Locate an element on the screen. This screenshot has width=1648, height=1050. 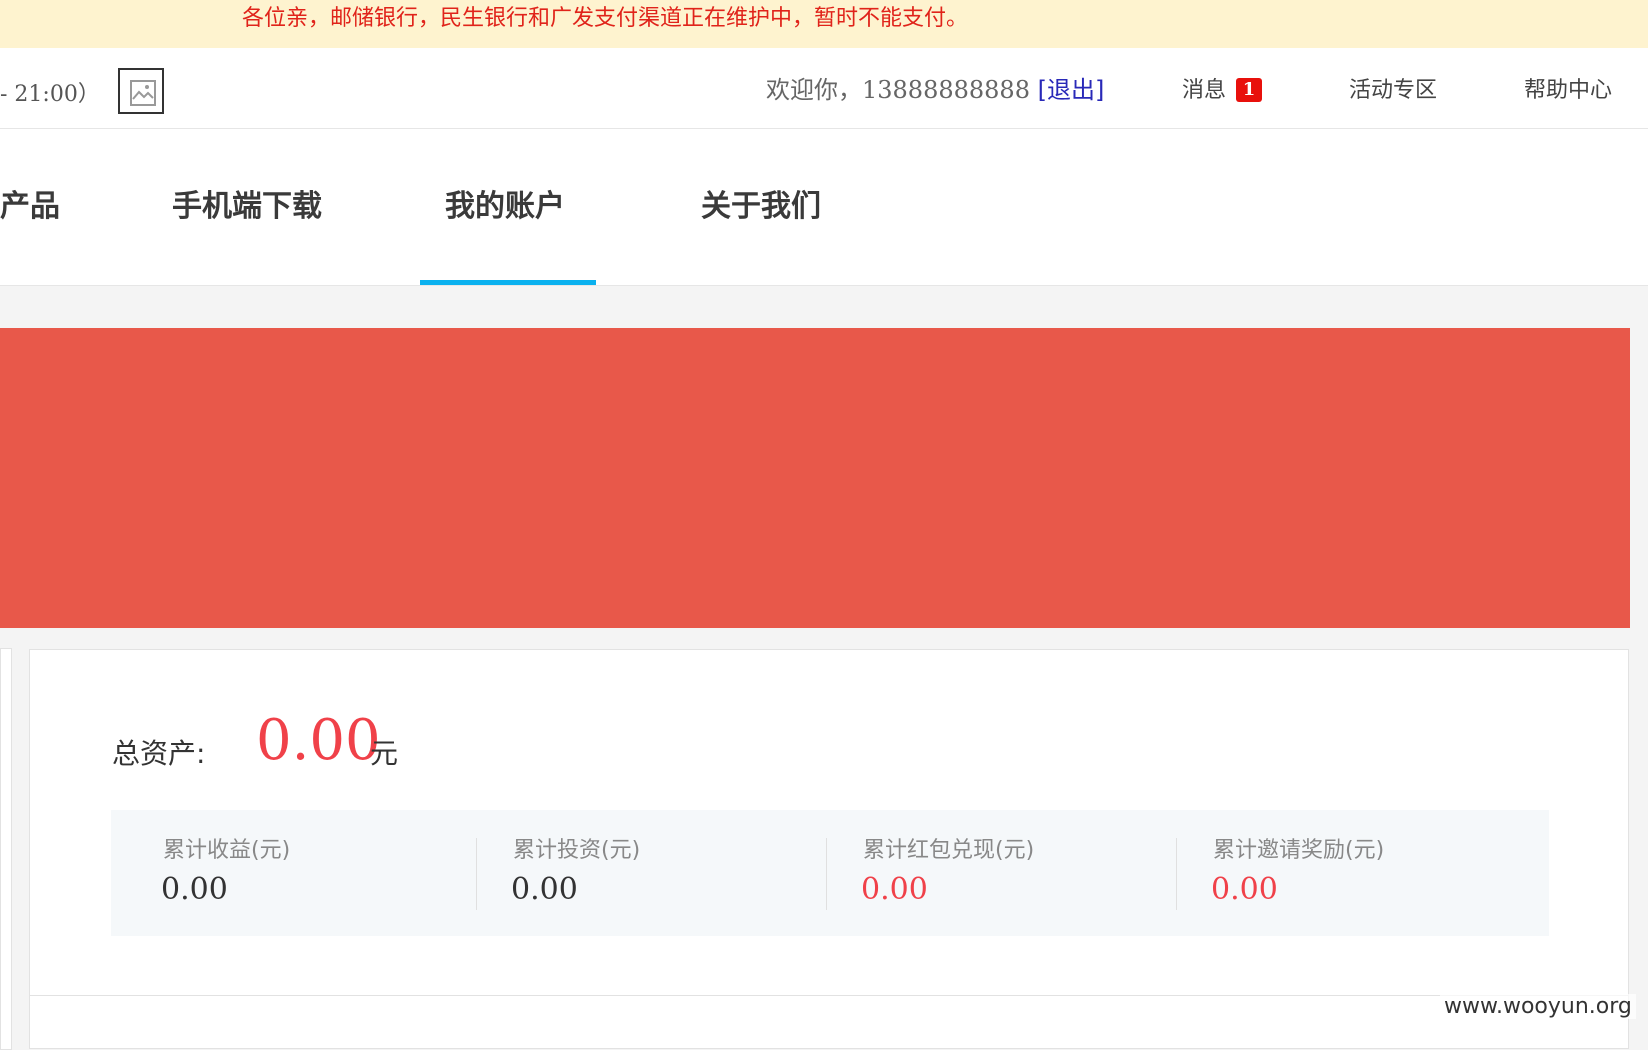
stat-invite-rewards: 累计邀请奖励(元) 0.00 is located at coordinates (1336, 873).